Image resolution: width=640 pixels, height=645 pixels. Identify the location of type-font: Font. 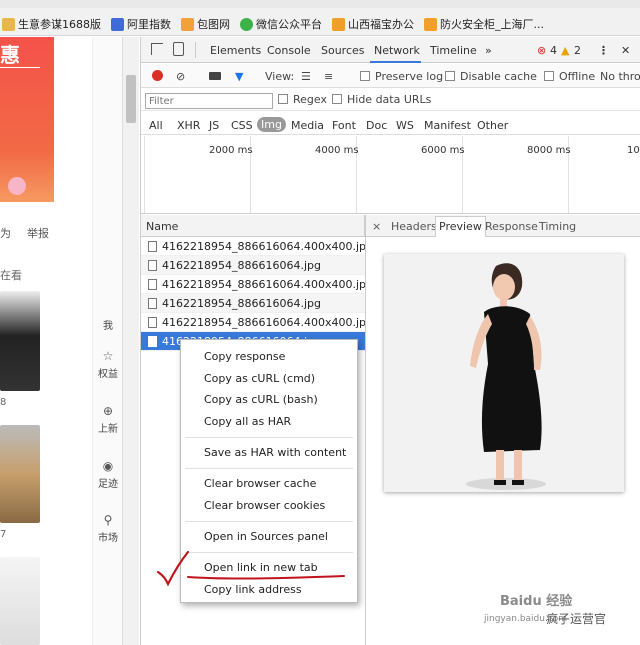
(344, 125).